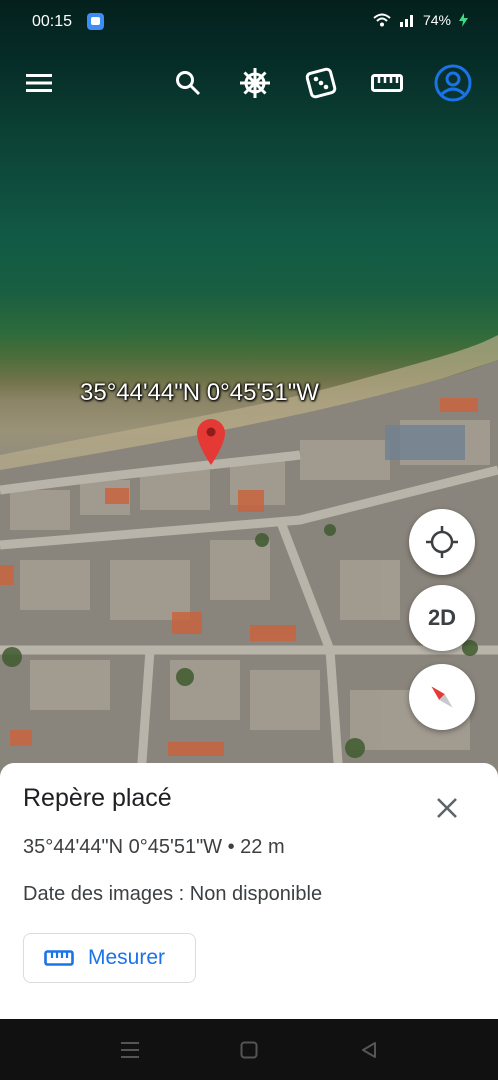 Image resolution: width=498 pixels, height=1080 pixels. I want to click on menu-button, so click(39, 83).